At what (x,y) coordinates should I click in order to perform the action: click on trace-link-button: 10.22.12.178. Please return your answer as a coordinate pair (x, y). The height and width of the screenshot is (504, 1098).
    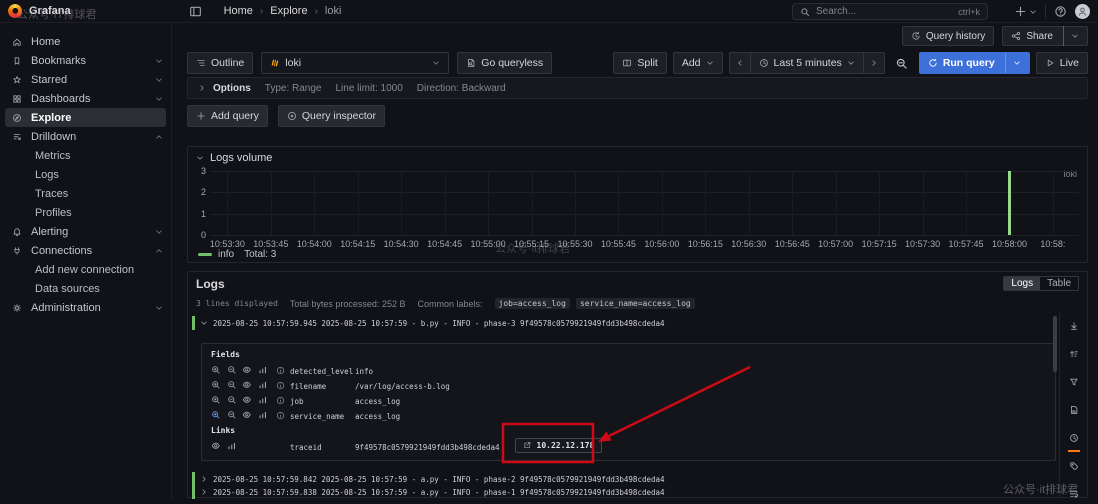
    Looking at the image, I should click on (559, 445).